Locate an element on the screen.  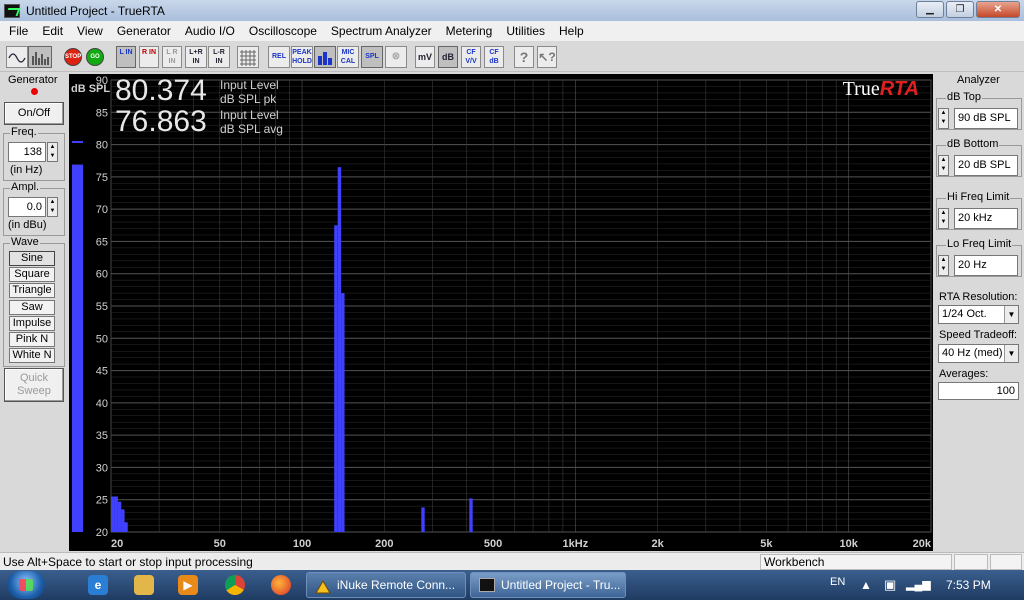
mv-button: mV is located at coordinates (425, 57).